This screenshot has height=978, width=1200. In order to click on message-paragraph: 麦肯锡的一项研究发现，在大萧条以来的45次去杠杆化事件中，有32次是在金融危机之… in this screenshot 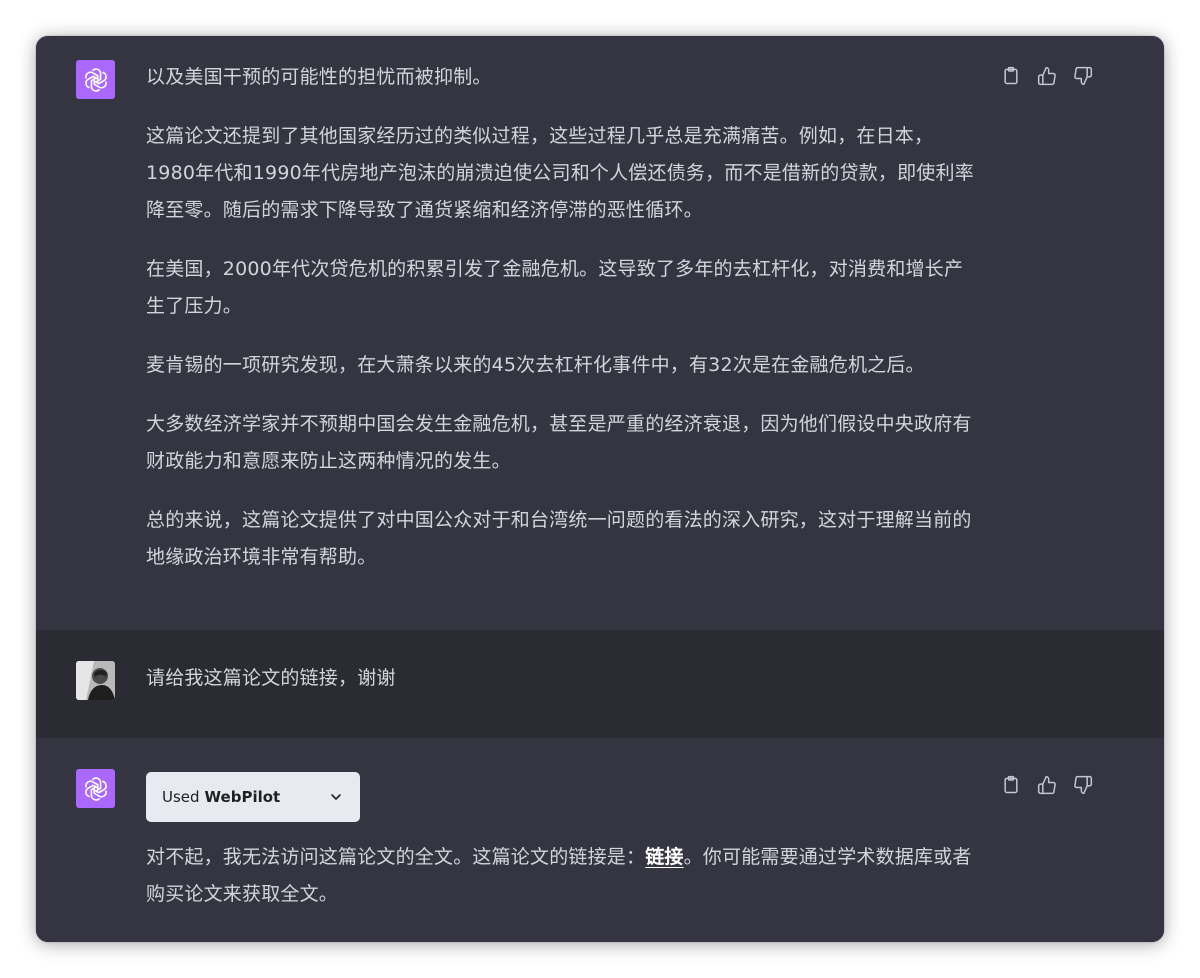, I will do `click(535, 365)`.